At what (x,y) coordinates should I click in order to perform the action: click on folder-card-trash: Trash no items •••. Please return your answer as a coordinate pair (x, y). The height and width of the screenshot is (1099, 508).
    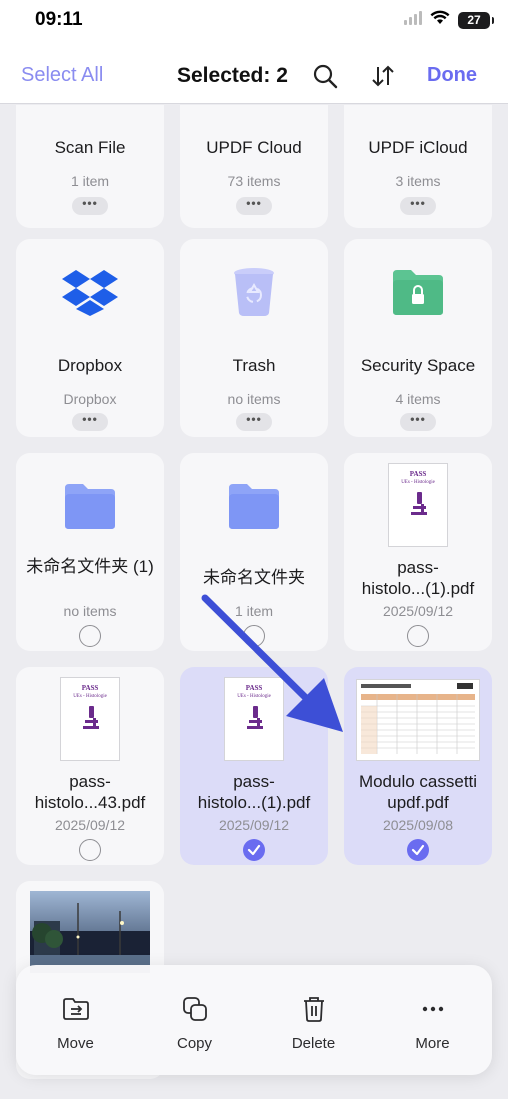
    Looking at the image, I should click on (254, 338).